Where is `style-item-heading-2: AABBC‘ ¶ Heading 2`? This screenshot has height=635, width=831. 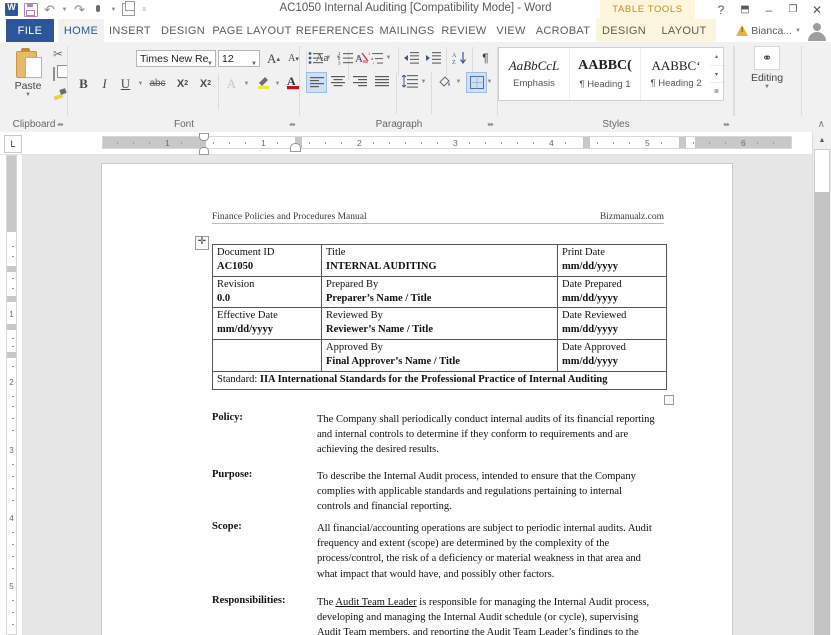
style-item-heading-2: AABBC‘ ¶ Heading 2 is located at coordinates (676, 74).